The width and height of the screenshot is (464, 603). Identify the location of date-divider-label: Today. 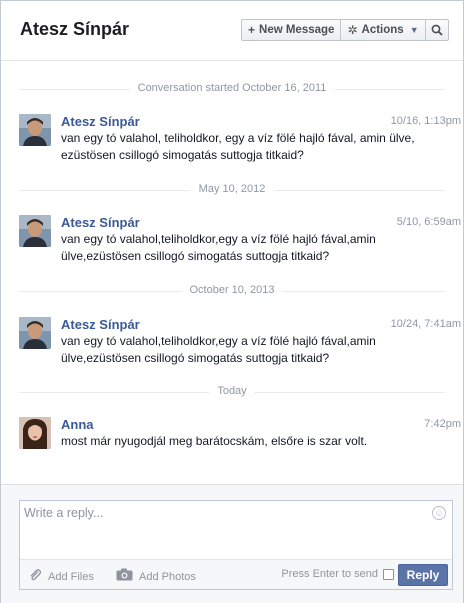
(232, 391).